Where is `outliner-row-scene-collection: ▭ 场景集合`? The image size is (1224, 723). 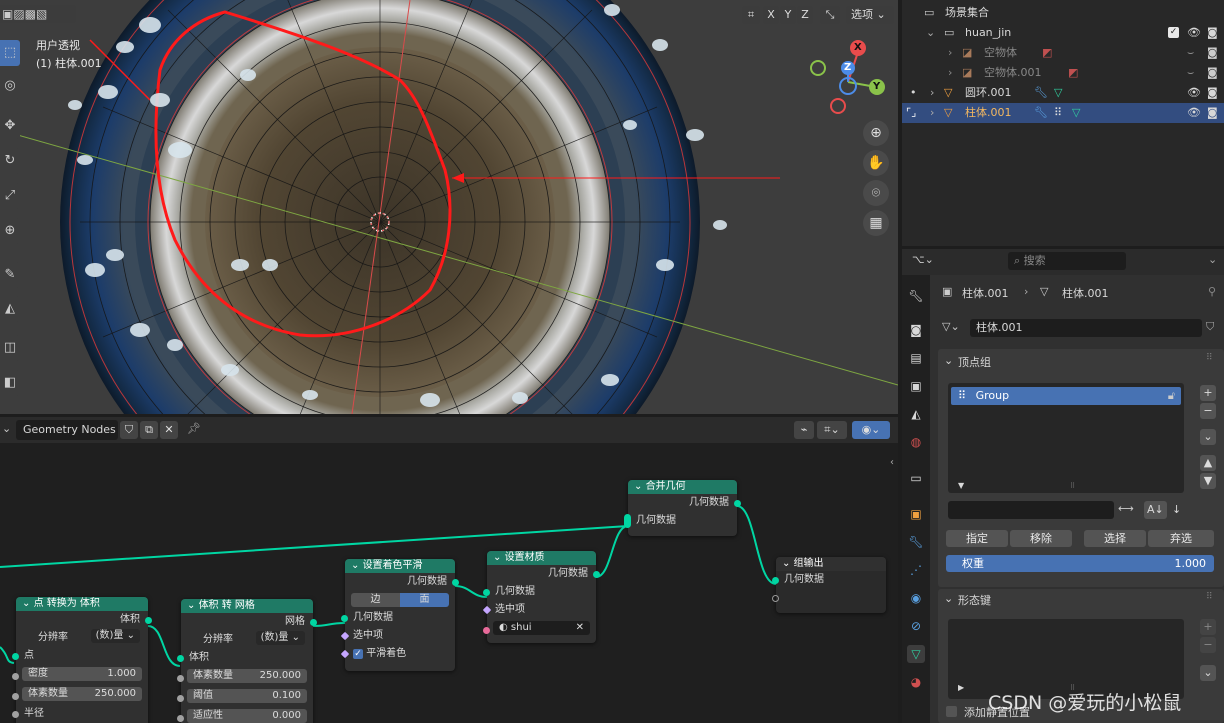
outliner-row-scene-collection: ▭ 场景集合 is located at coordinates (1063, 13).